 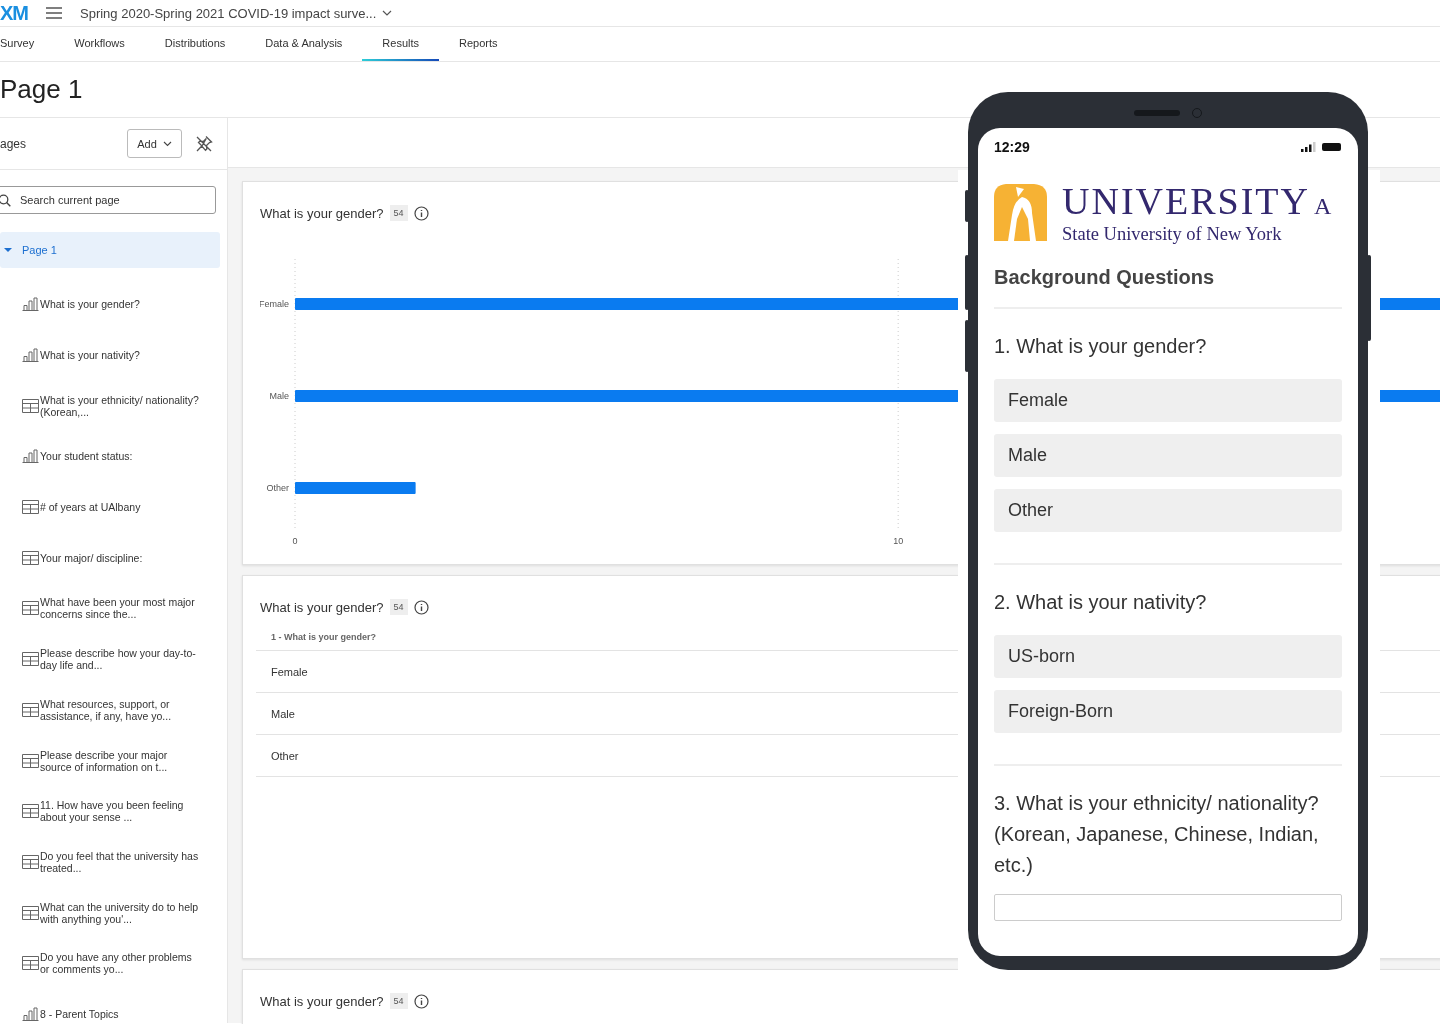 I want to click on status-time: 12:29, so click(x=1012, y=147).